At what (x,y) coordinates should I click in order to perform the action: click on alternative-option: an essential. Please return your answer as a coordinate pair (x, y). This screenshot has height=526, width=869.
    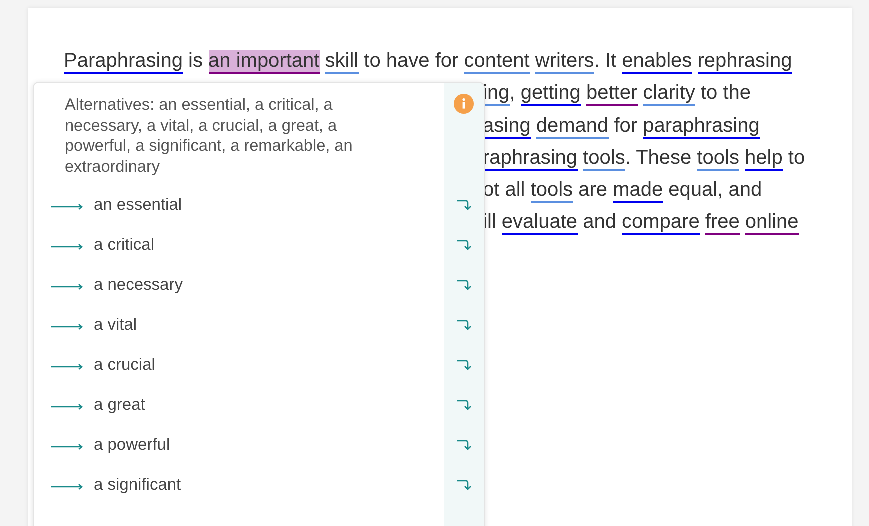
    Looking at the image, I should click on (275, 205).